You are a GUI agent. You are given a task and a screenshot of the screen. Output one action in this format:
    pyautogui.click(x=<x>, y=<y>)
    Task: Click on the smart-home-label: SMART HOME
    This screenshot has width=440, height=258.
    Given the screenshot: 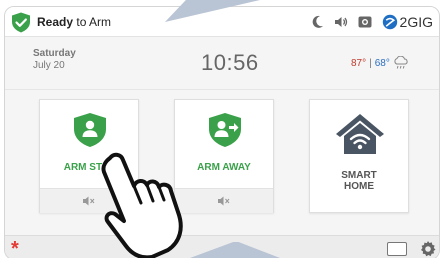 What is the action you would take?
    pyautogui.click(x=359, y=181)
    